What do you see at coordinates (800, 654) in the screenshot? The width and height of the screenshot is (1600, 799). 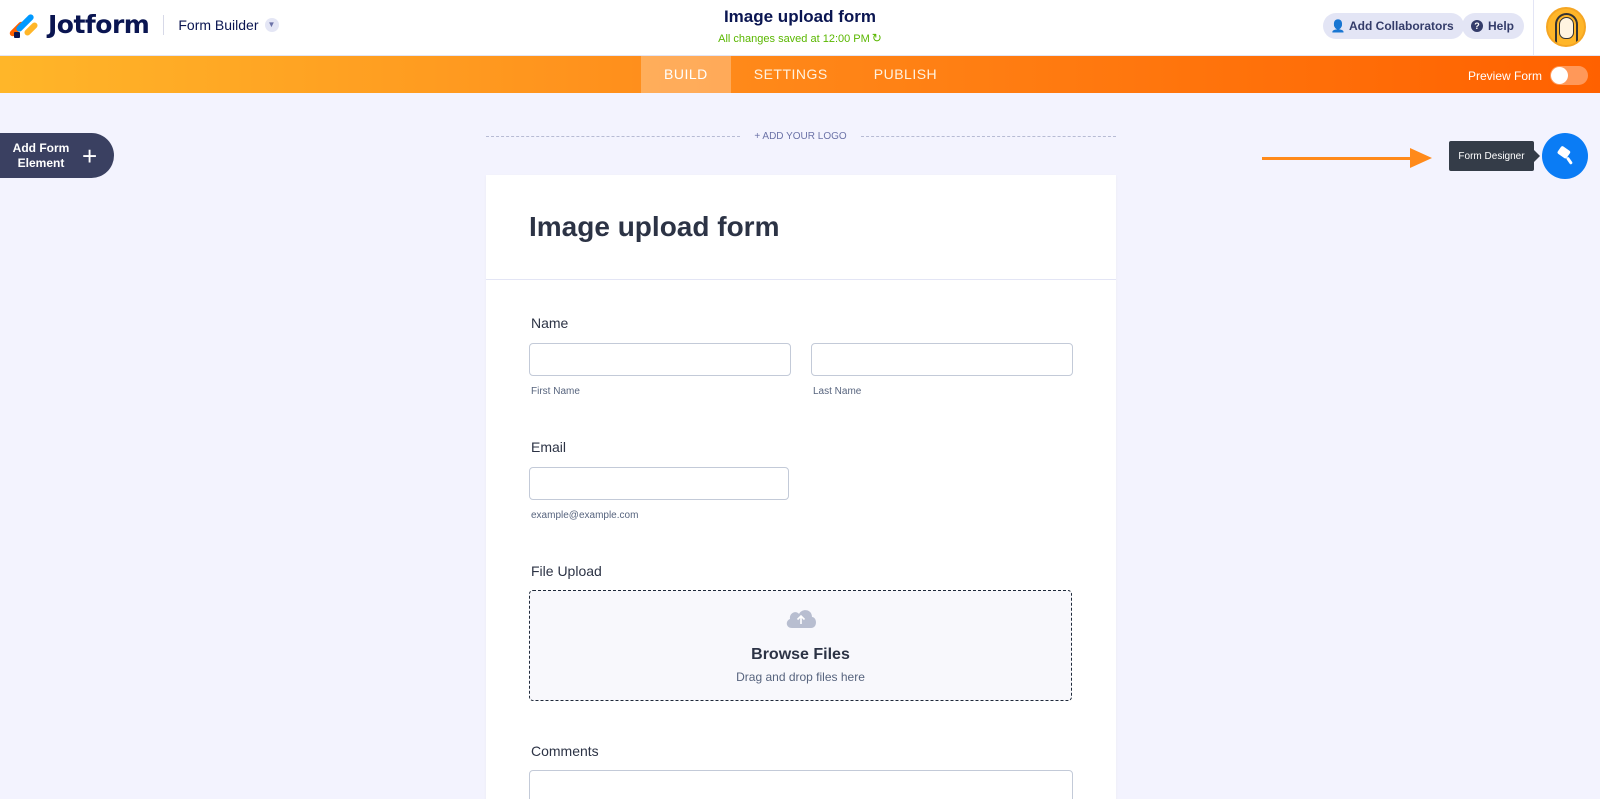 I see `browse-files-label: Browse Files` at bounding box center [800, 654].